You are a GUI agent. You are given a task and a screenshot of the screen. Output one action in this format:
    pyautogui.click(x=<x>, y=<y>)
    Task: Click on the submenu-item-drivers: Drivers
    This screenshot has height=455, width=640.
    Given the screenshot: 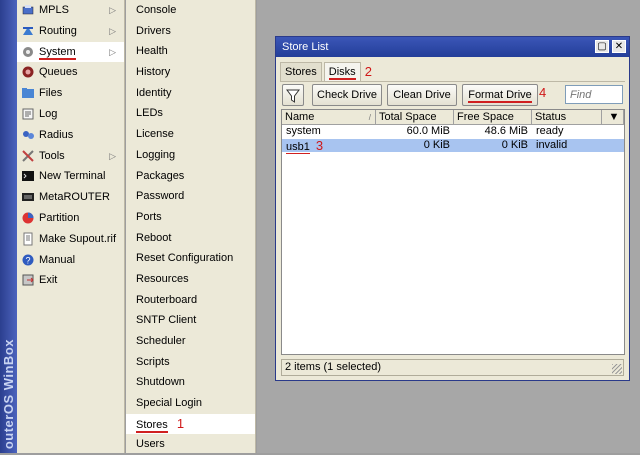 What is the action you would take?
    pyautogui.click(x=190, y=31)
    